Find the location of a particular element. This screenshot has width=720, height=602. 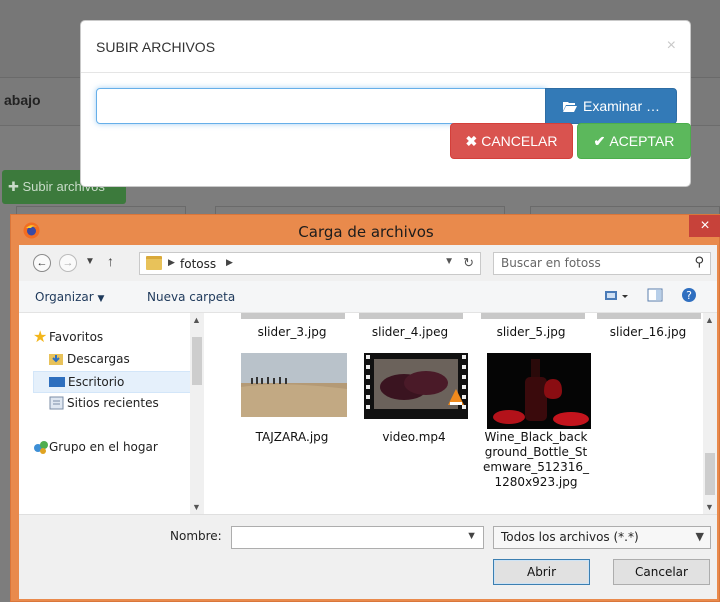

preview-pane-icon is located at coordinates (655, 297).